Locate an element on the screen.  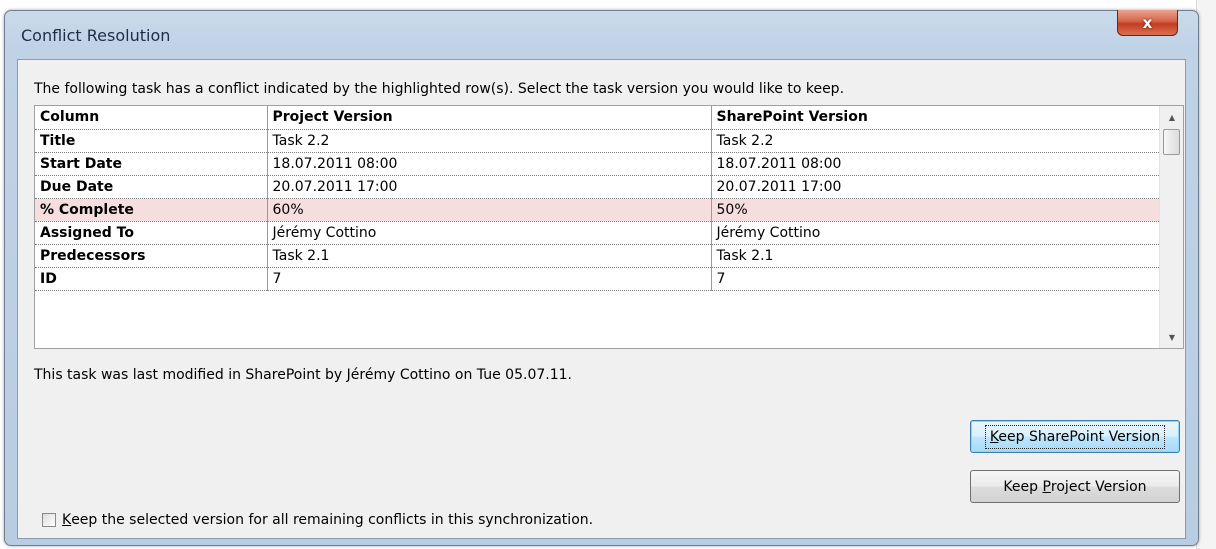
close-button: x is located at coordinates (1147, 23).